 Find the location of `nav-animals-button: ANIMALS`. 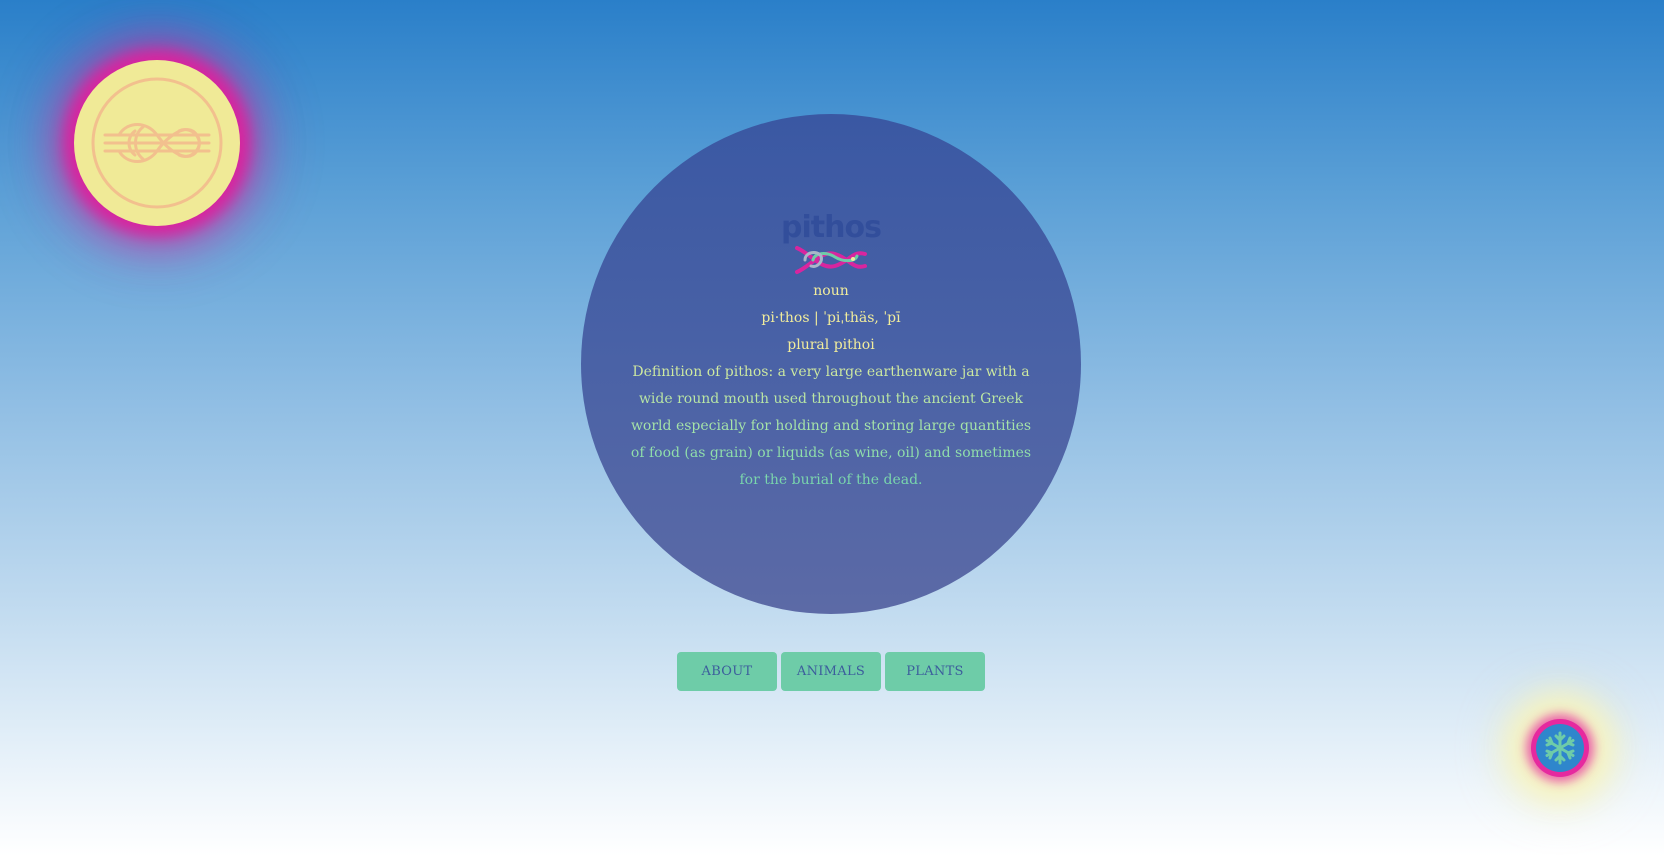

nav-animals-button: ANIMALS is located at coordinates (831, 671).